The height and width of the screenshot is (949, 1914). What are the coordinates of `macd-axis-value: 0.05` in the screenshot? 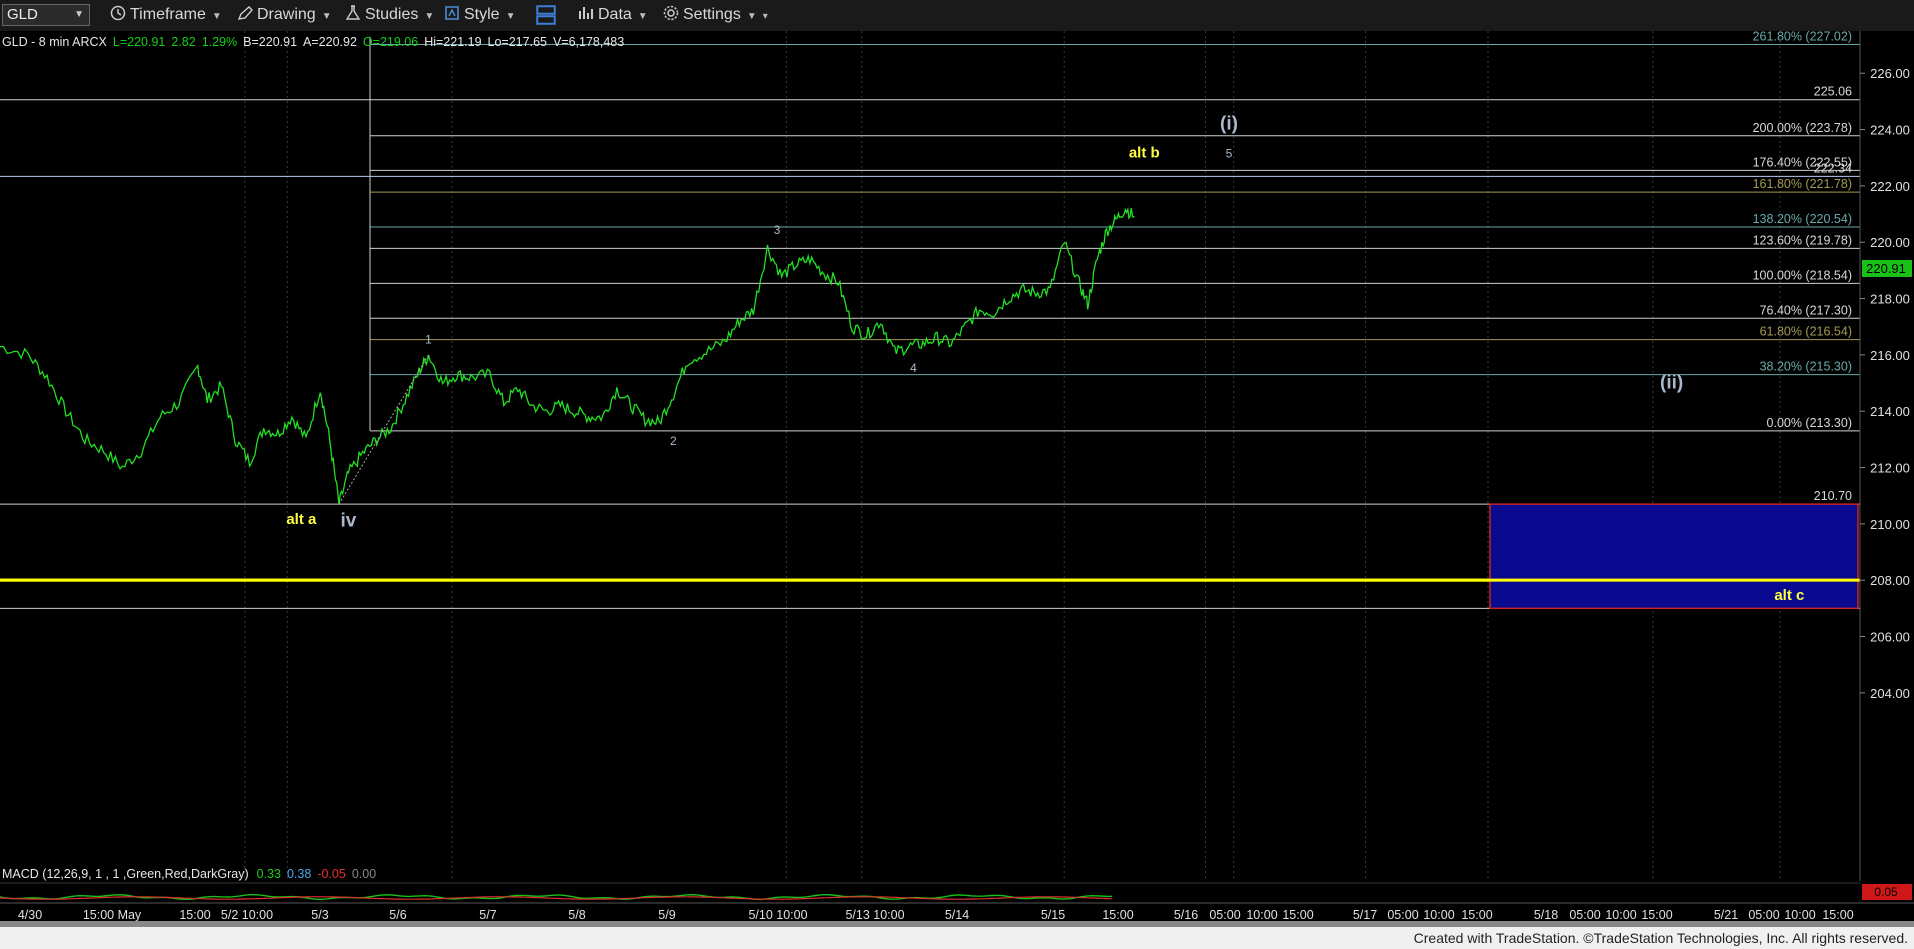 It's located at (1886, 892).